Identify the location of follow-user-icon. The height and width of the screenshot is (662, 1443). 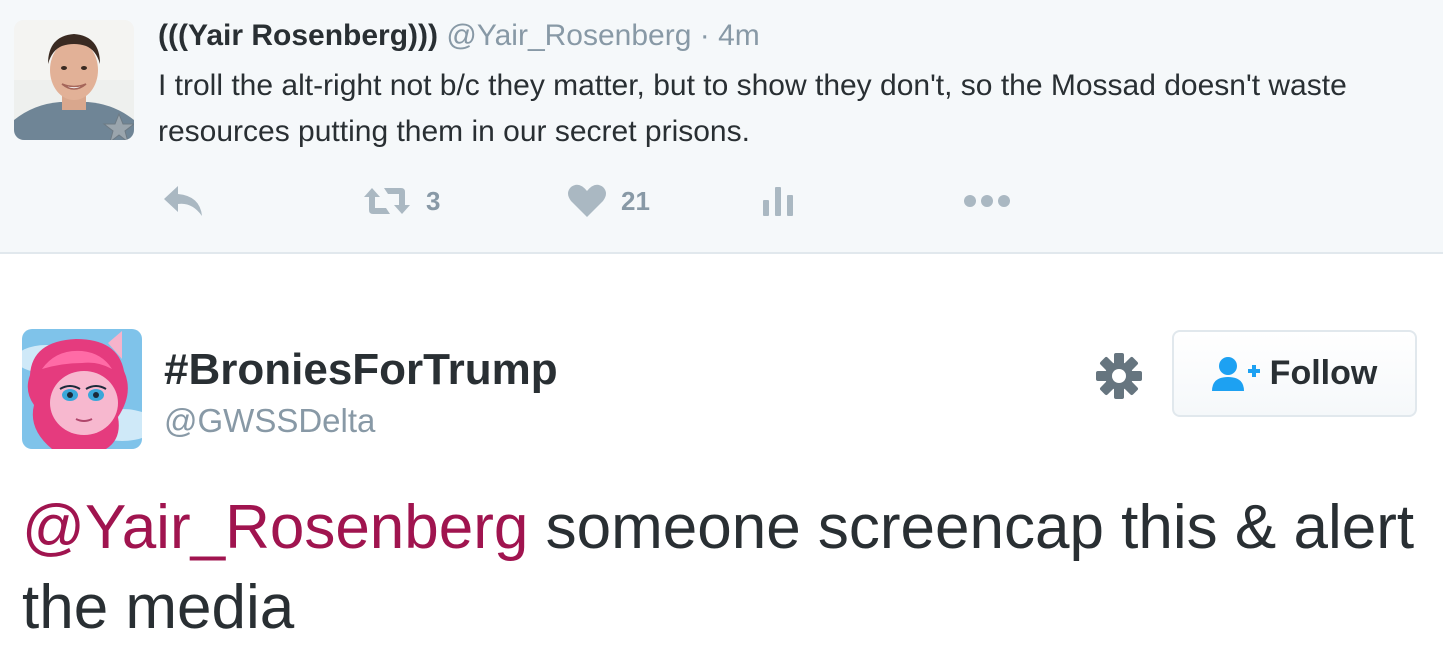
(1235, 373).